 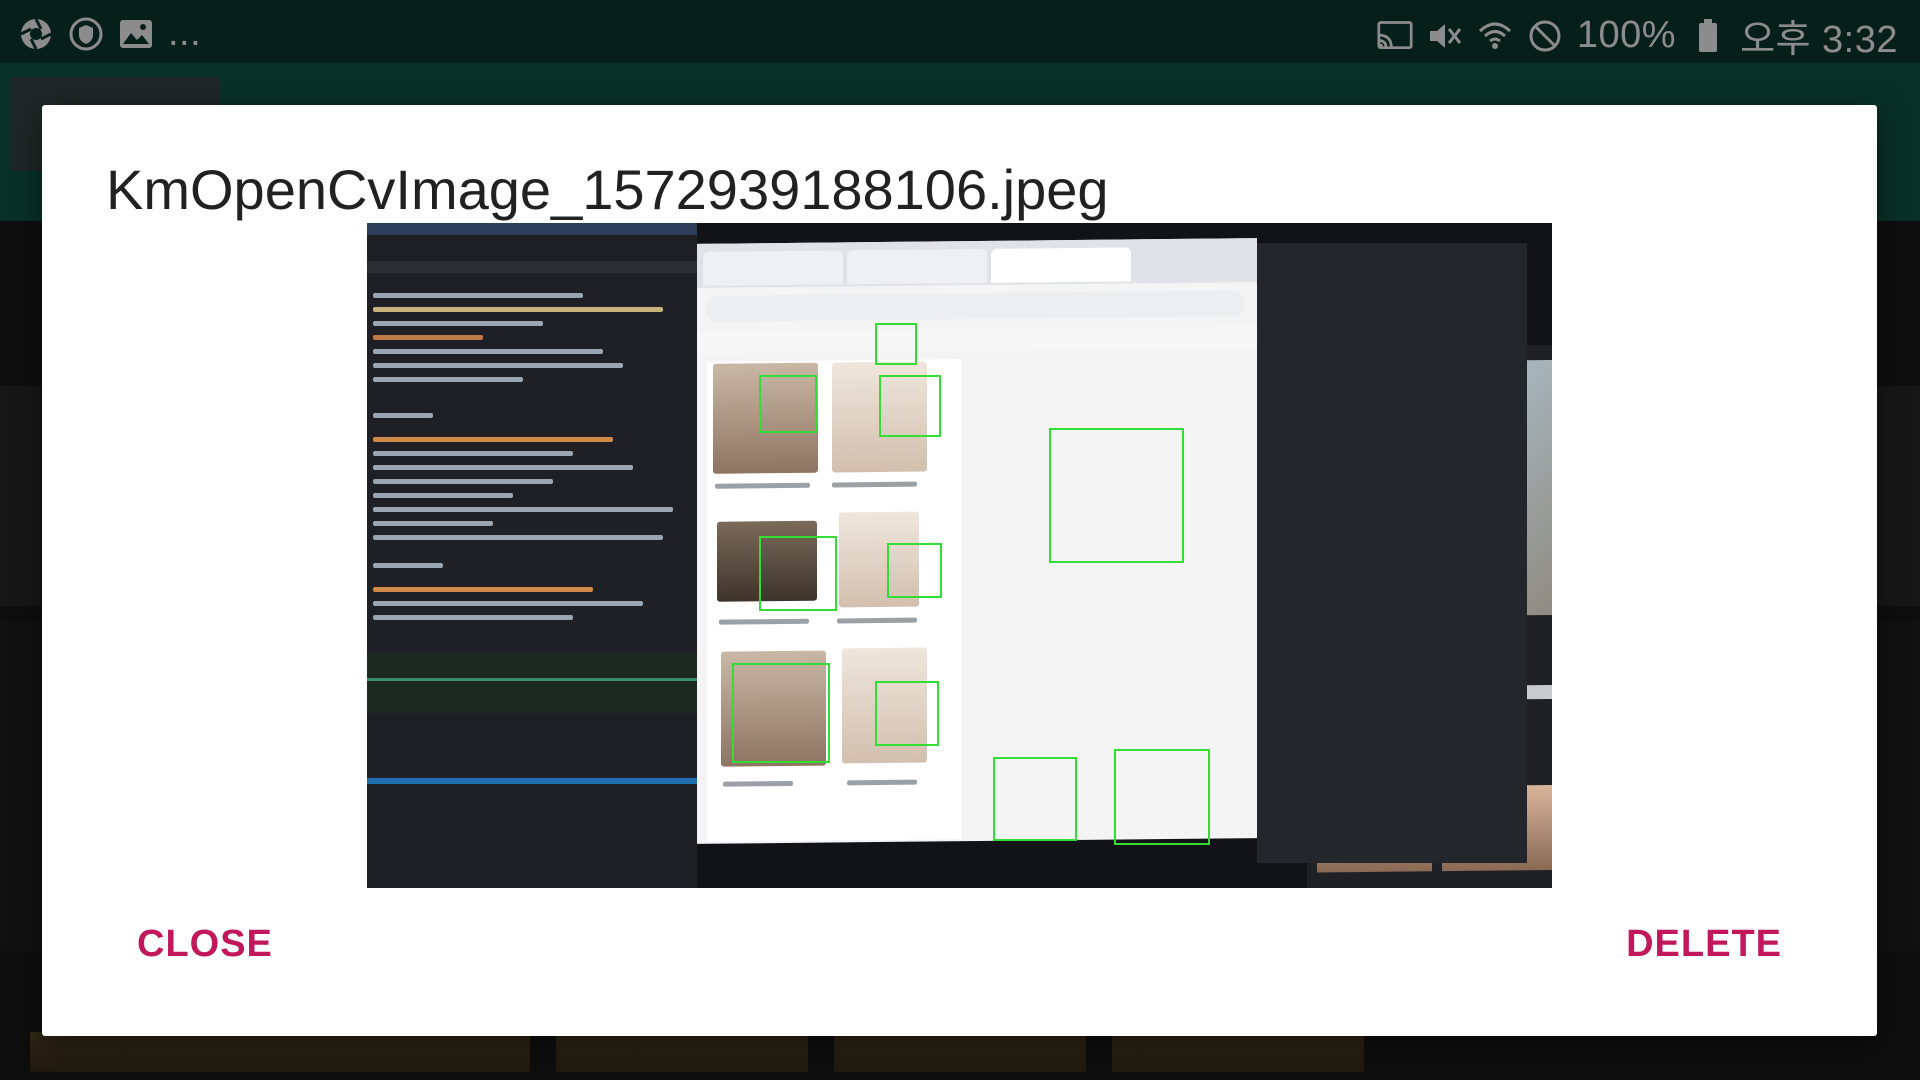 I want to click on photo-urlbar, so click(x=975, y=306).